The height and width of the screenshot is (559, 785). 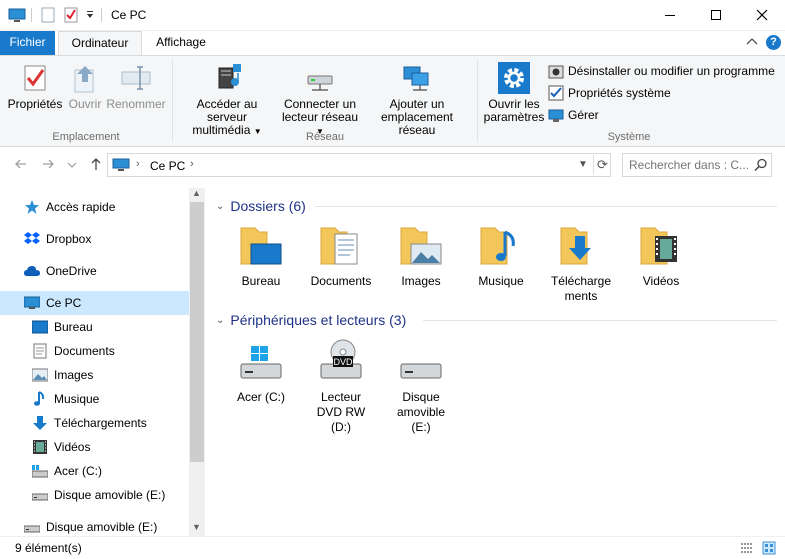 I want to click on tab-view: Affichage, so click(x=181, y=43).